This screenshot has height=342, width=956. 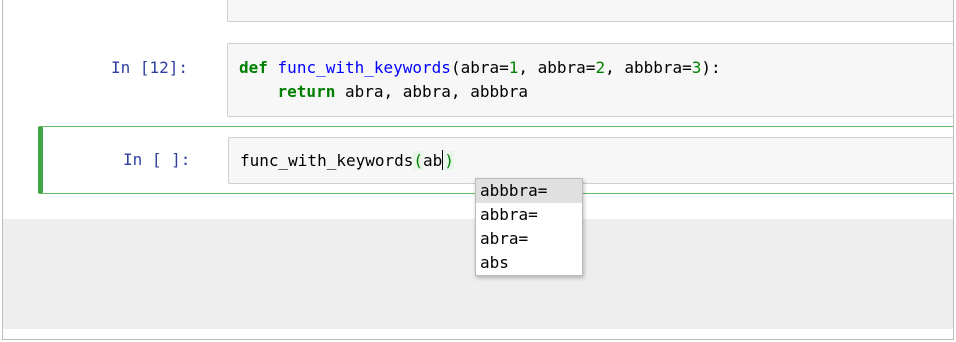 I want to click on code-line: return abra, abbra, abbbra, so click(x=383, y=91).